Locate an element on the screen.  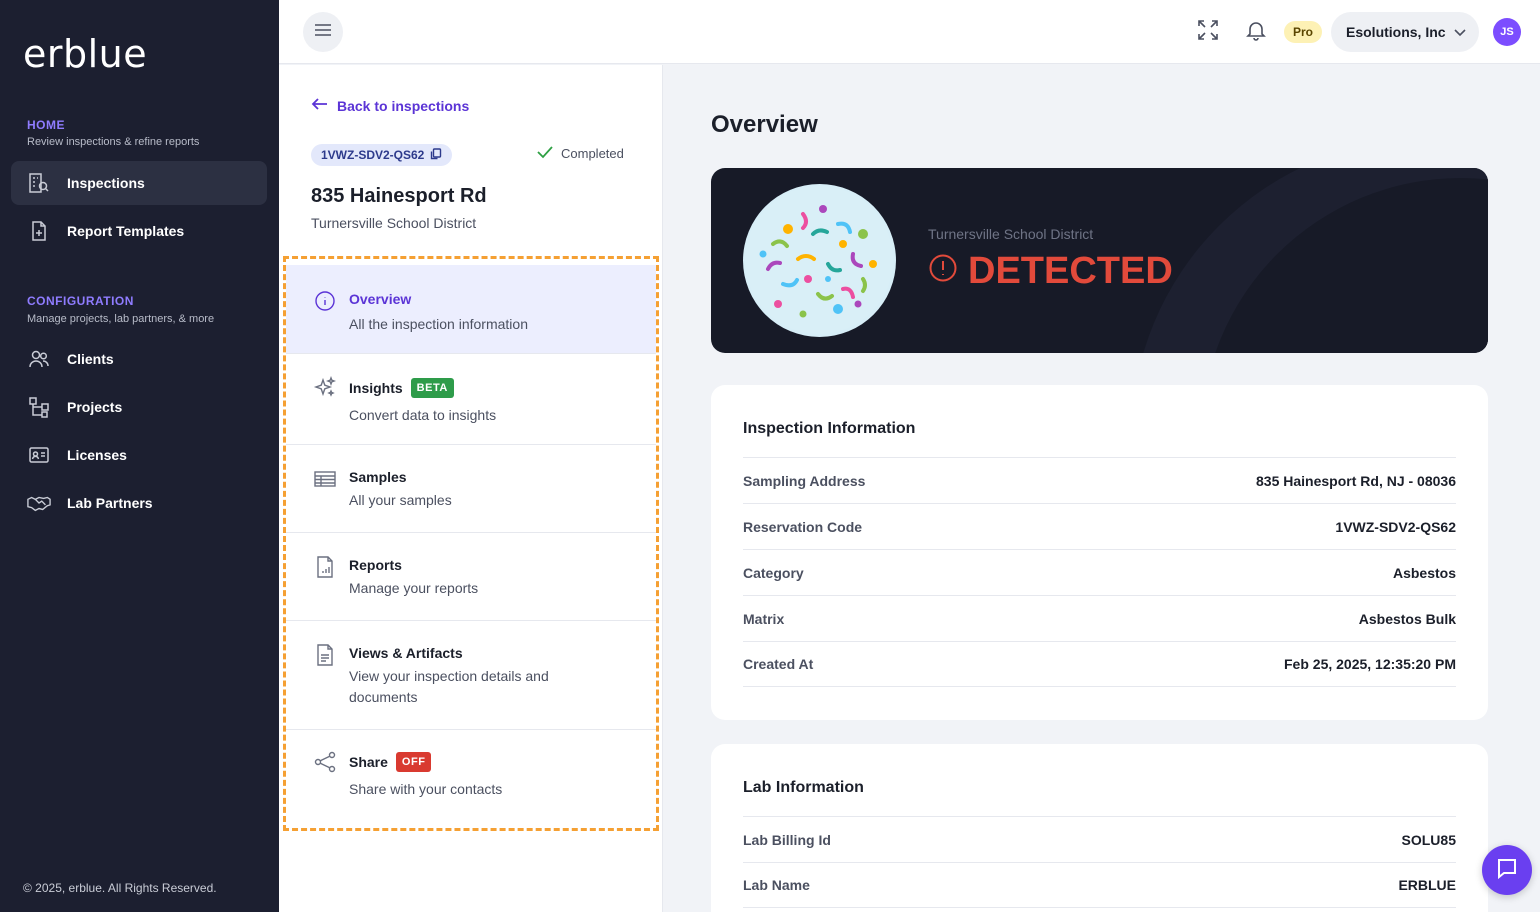
table-icon is located at coordinates (325, 479).